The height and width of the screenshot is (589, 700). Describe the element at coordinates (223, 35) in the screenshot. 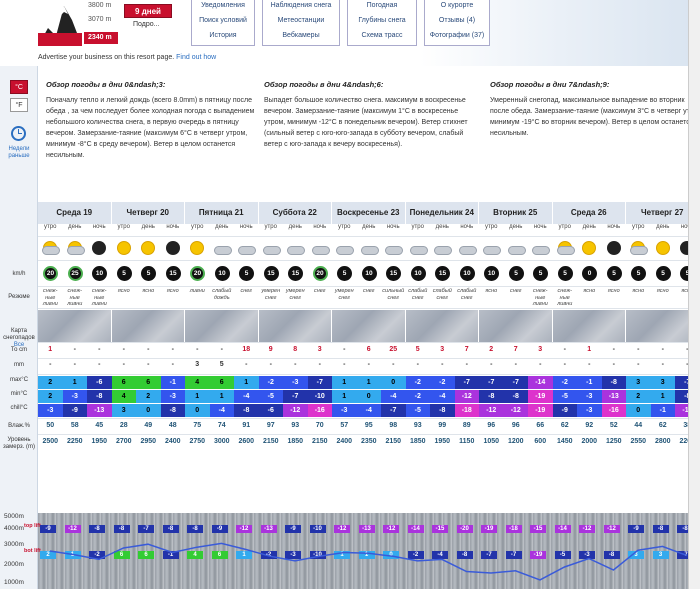

I see `nav-history: История` at that location.